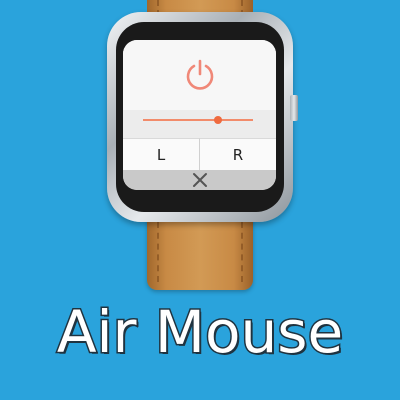 This screenshot has width=400, height=400. I want to click on left-click-button: L, so click(161, 154).